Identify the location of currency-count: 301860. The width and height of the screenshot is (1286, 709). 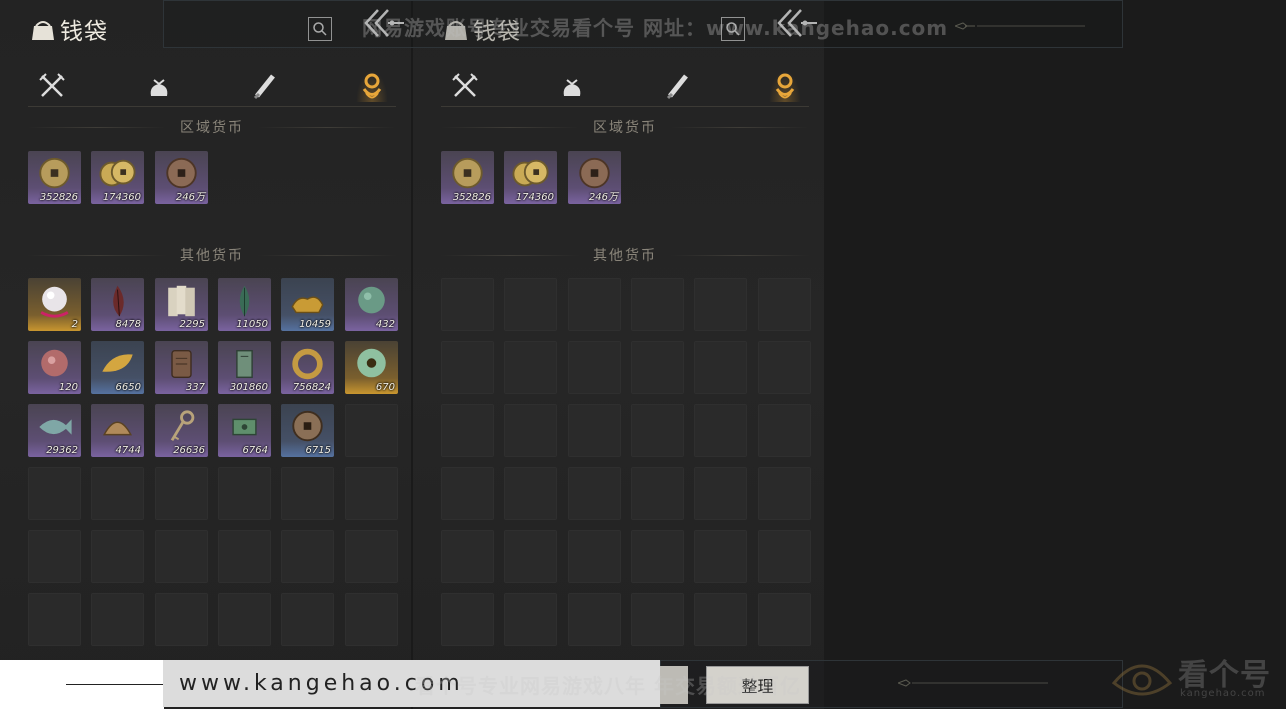
(248, 387).